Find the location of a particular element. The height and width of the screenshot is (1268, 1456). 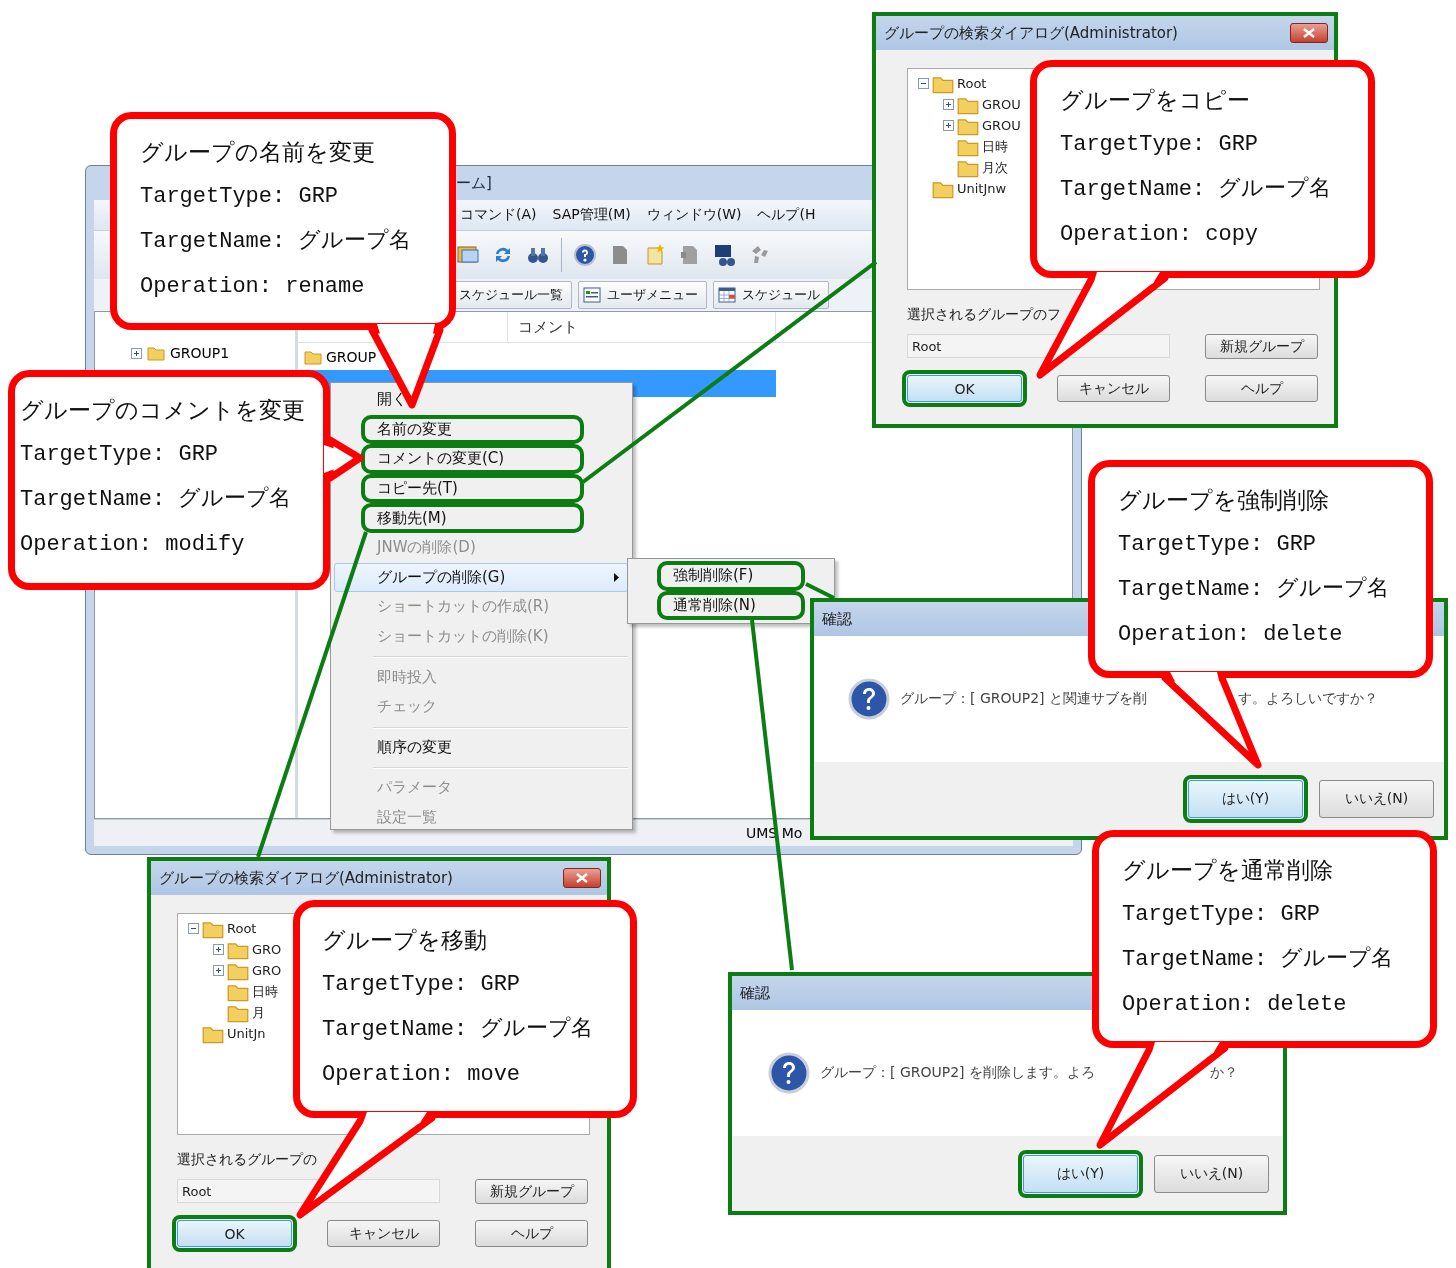

confirm-message: か？ is located at coordinates (1224, 1073).